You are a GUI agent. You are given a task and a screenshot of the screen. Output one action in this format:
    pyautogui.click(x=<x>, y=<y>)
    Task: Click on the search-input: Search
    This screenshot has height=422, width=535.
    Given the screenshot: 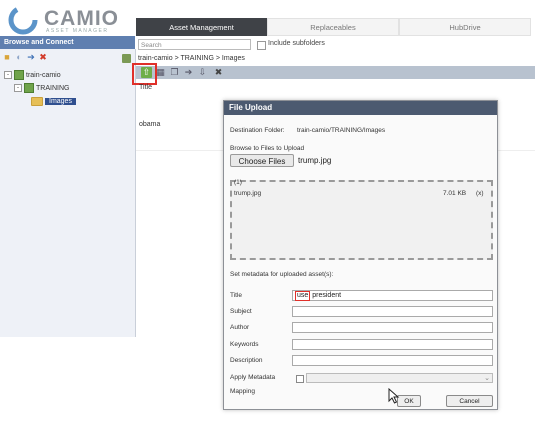 What is the action you would take?
    pyautogui.click(x=194, y=44)
    